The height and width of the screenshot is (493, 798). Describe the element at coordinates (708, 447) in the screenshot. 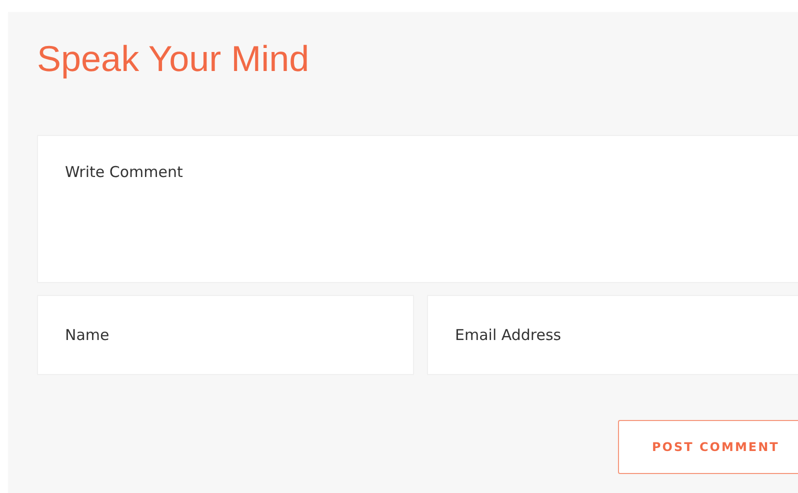

I see `post-comment-button: POST COMMENT` at that location.